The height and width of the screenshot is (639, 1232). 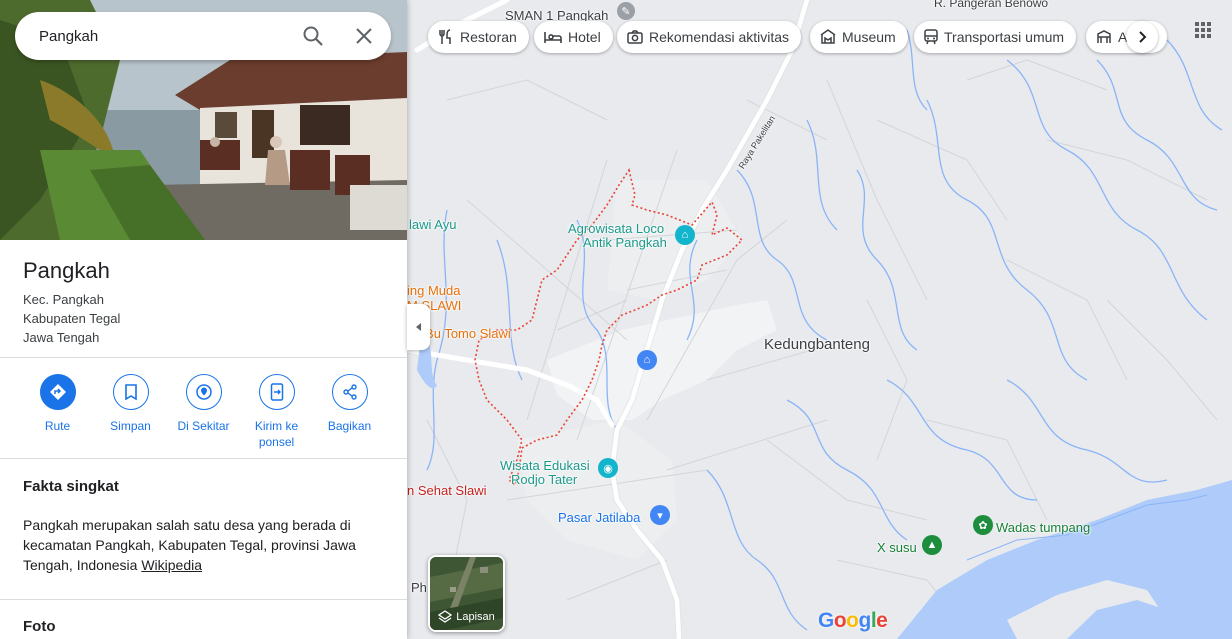 I want to click on nearby-button: Di Sekitar, so click(x=203, y=412).